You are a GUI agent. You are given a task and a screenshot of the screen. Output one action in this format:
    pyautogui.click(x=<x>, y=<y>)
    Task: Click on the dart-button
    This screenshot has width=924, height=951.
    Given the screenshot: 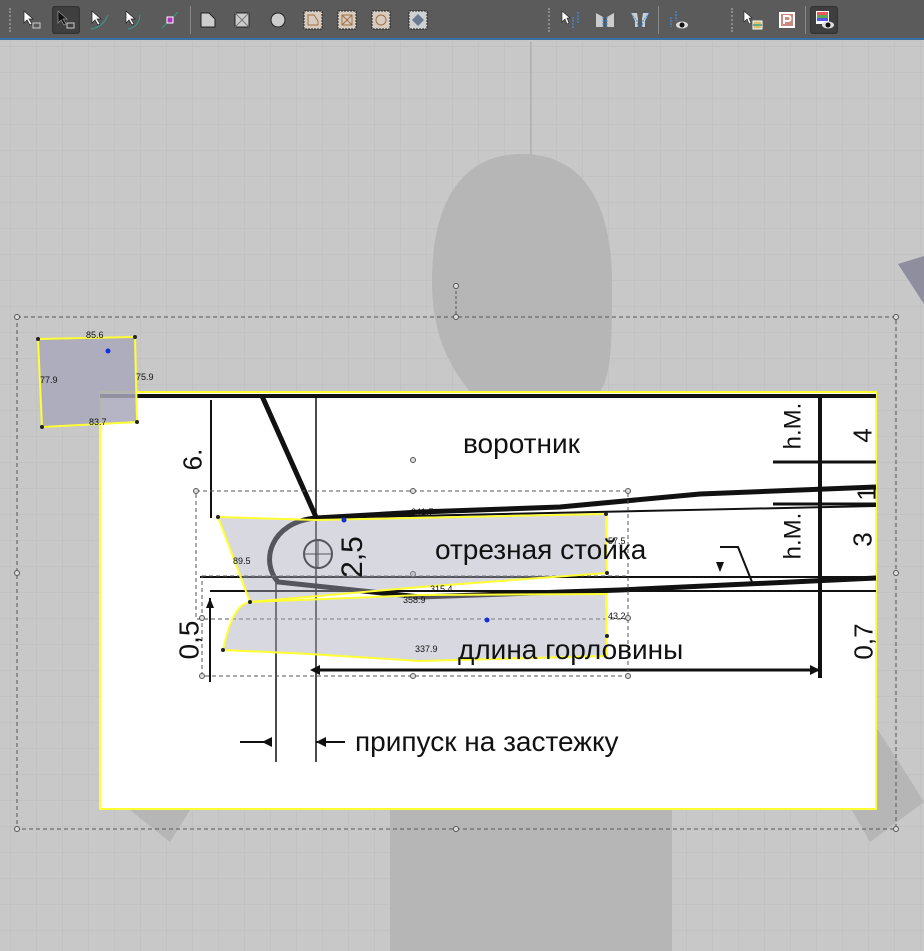 What is the action you would take?
    pyautogui.click(x=418, y=20)
    